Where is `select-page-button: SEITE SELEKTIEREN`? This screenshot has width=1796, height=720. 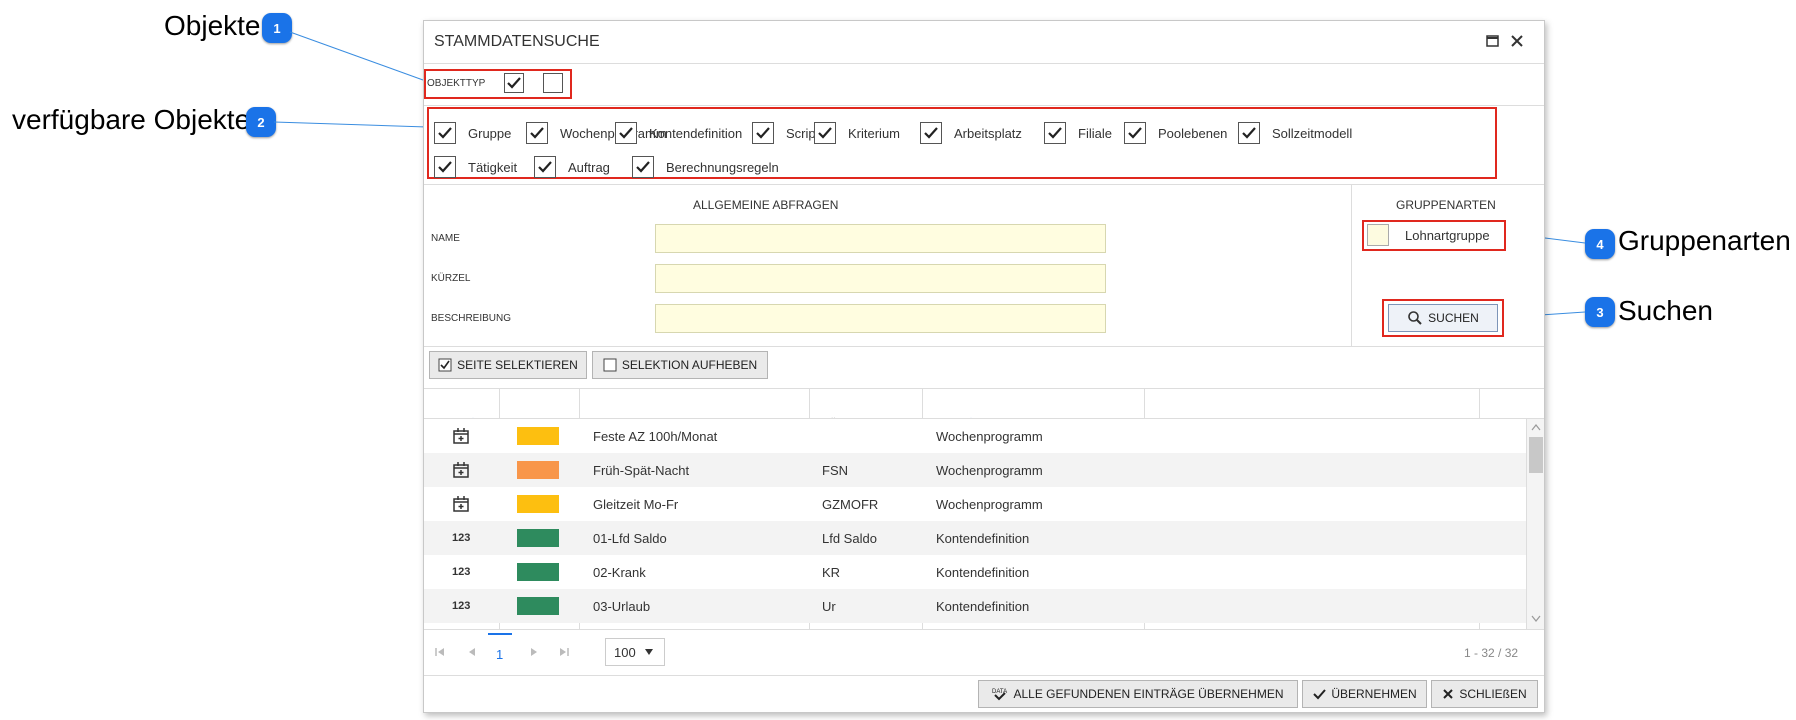
select-page-button: SEITE SELEKTIEREN is located at coordinates (508, 365).